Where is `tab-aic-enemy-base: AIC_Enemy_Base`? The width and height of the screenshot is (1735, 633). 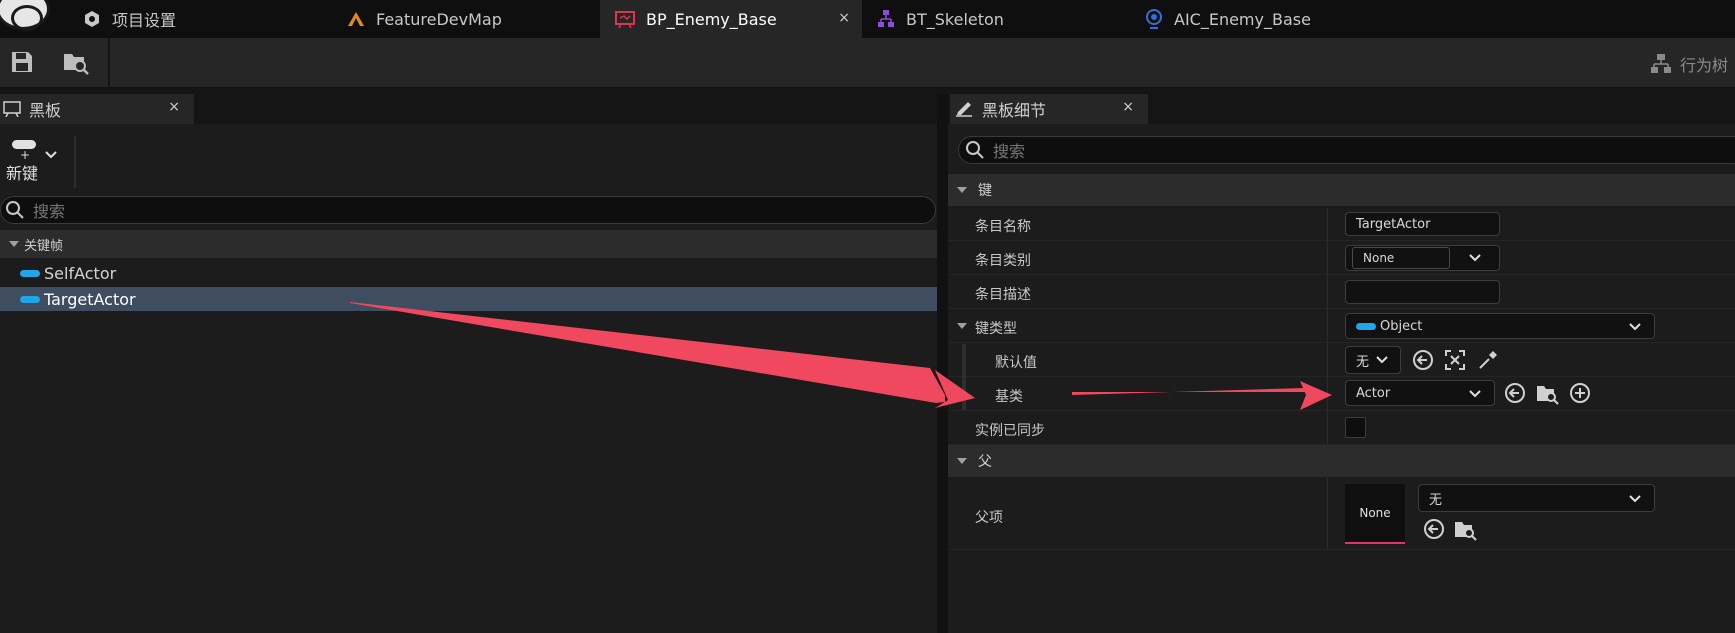 tab-aic-enemy-base: AIC_Enemy_Base is located at coordinates (1265, 19).